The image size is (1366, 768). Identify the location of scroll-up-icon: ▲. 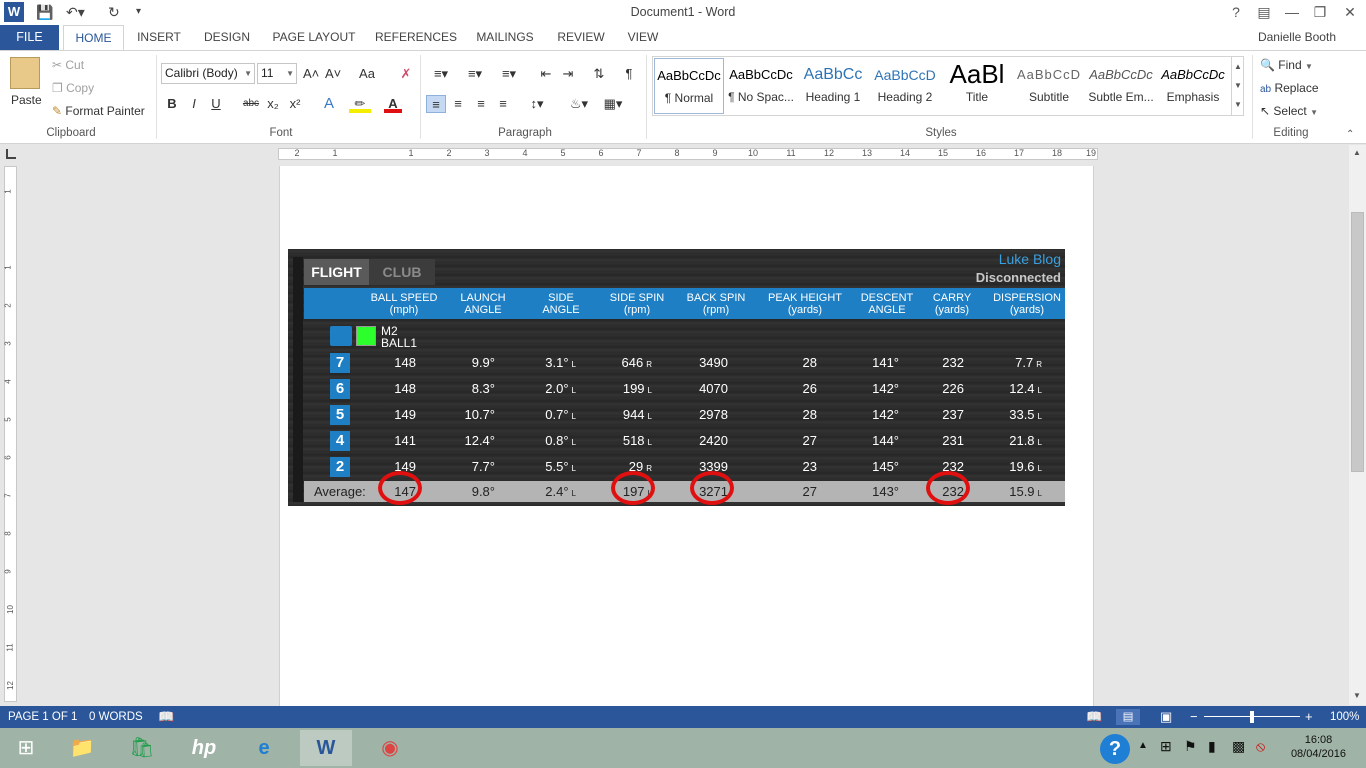
(1357, 152).